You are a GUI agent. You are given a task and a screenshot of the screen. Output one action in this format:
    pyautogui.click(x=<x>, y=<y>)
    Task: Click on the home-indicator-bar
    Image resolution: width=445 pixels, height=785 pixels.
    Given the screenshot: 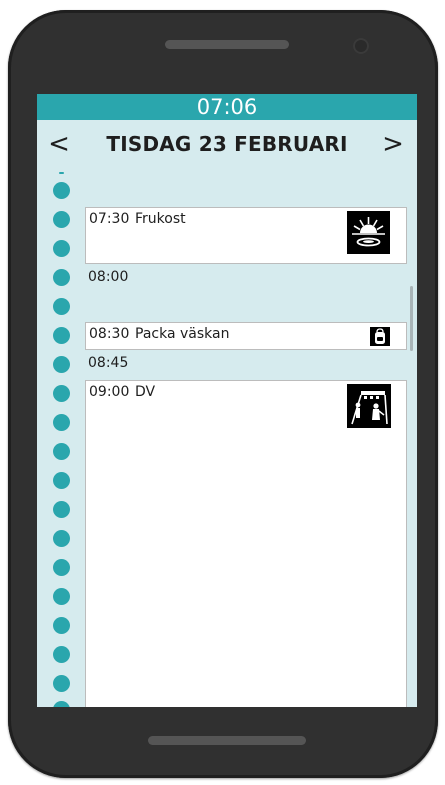 What is the action you would take?
    pyautogui.click(x=227, y=740)
    